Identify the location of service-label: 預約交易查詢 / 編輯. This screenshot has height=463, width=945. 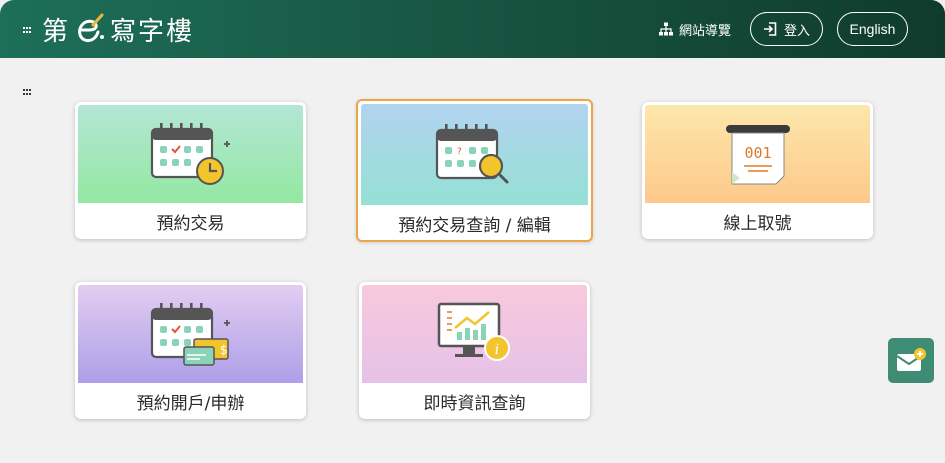
(474, 225).